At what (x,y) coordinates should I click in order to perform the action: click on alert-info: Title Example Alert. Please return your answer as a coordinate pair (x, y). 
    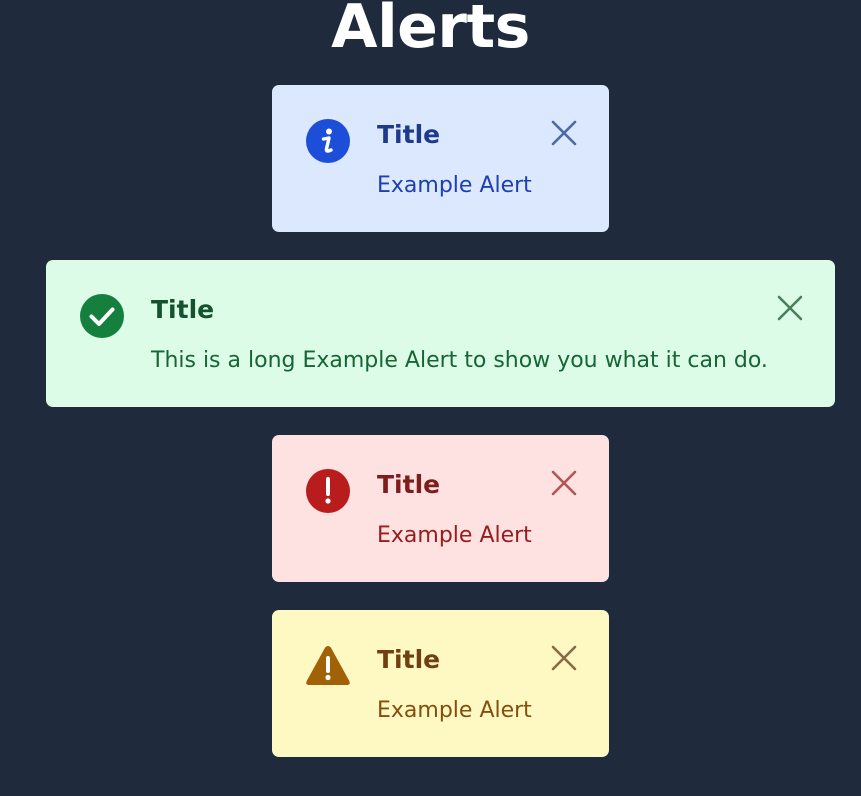
    Looking at the image, I should click on (440, 158).